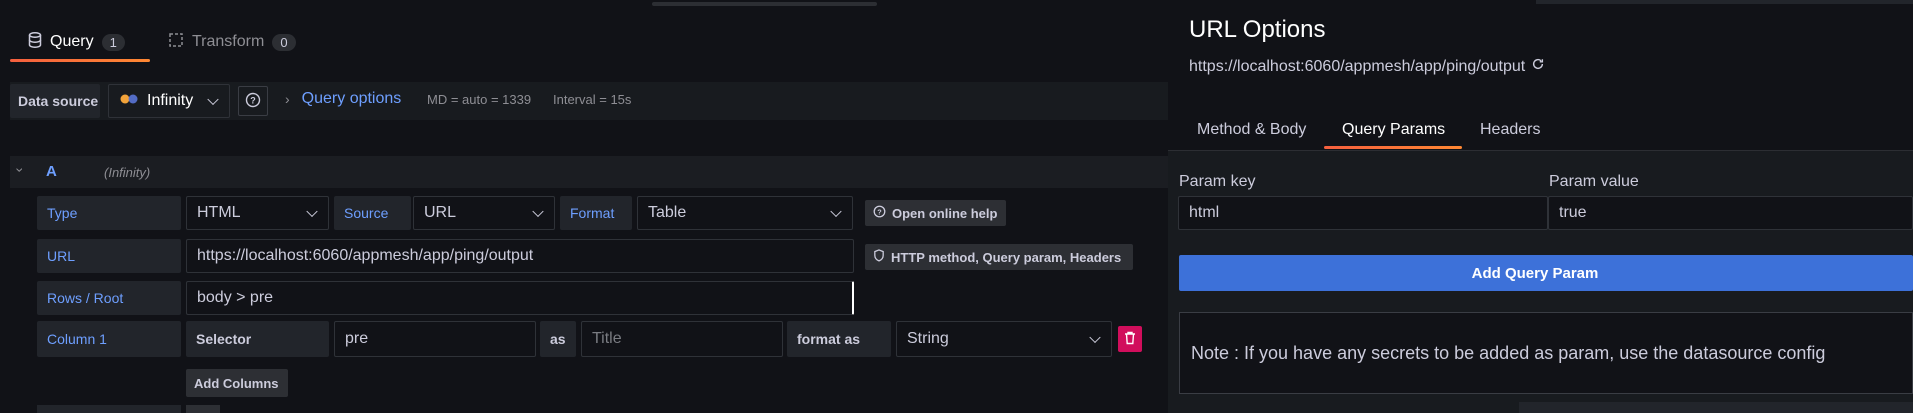 The height and width of the screenshot is (413, 1913). Describe the element at coordinates (928, 338) in the screenshot. I see `format-as-value: String` at that location.